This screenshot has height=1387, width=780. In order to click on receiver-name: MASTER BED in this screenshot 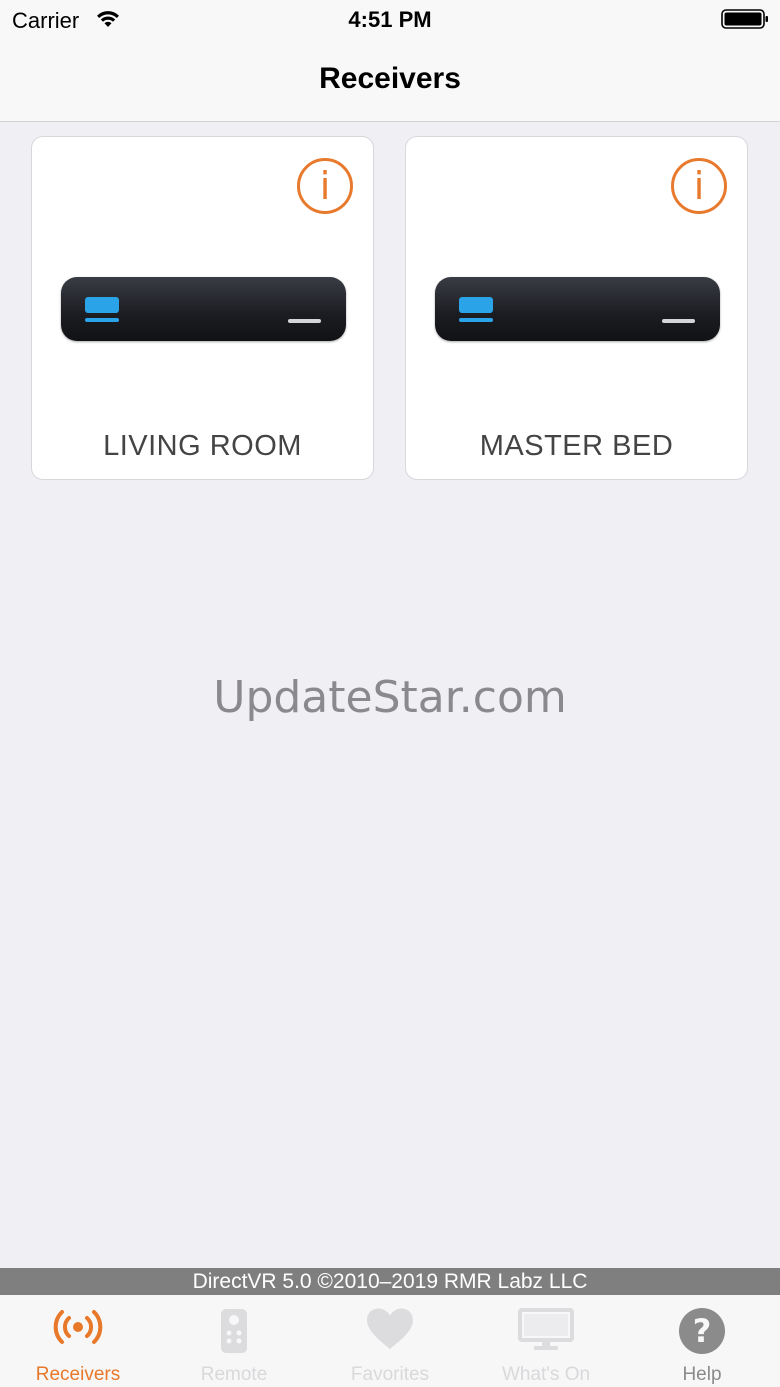, I will do `click(576, 446)`.